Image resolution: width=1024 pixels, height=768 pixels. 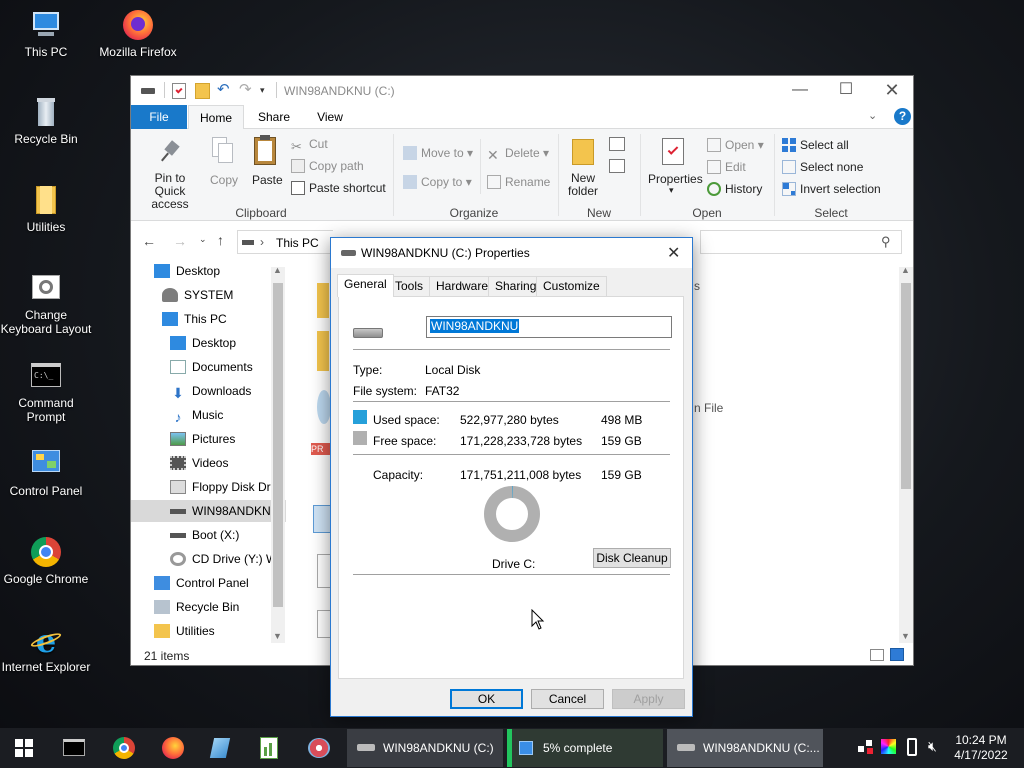 What do you see at coordinates (583, 185) in the screenshot?
I see `new-folder-button: New folder` at bounding box center [583, 185].